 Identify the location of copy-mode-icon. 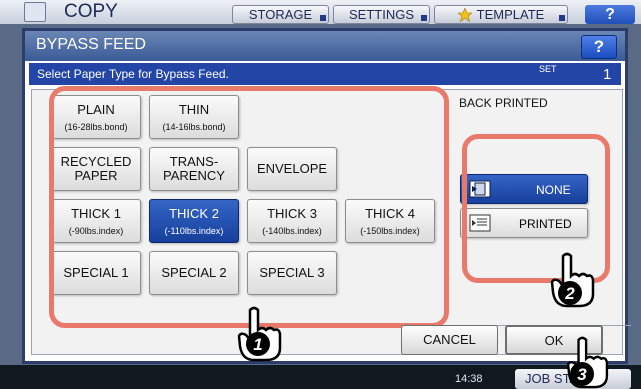
(35, 12).